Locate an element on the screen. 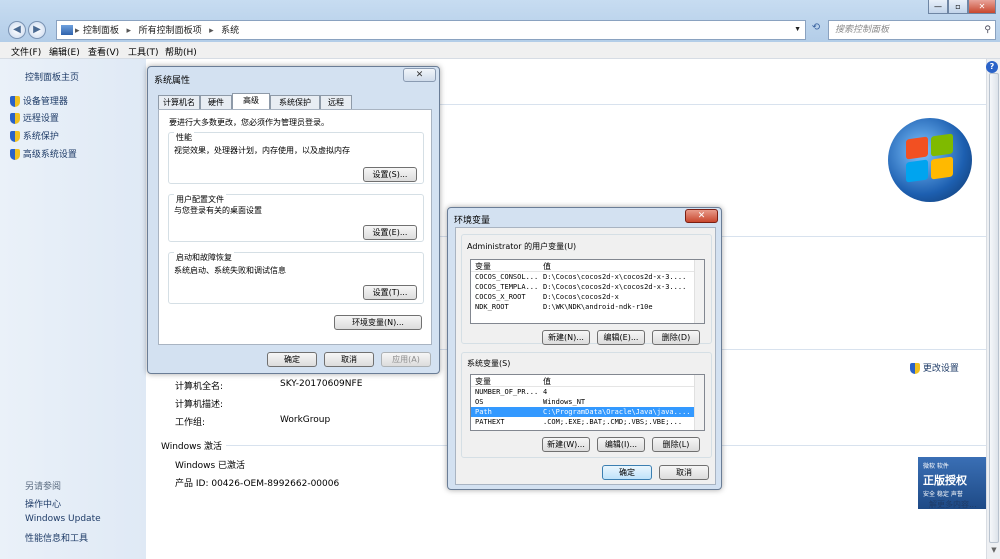  variable-name: Path is located at coordinates (483, 412).